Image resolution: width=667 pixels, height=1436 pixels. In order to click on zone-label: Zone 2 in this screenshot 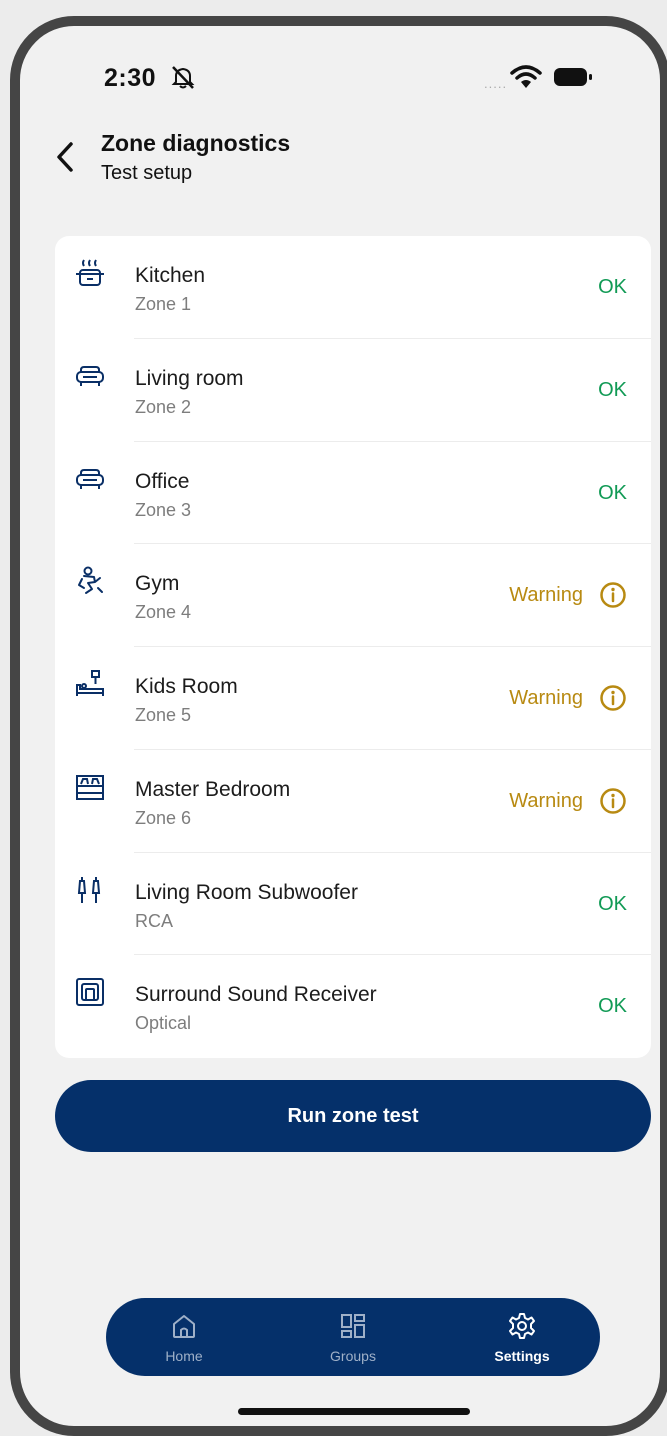, I will do `click(163, 406)`.